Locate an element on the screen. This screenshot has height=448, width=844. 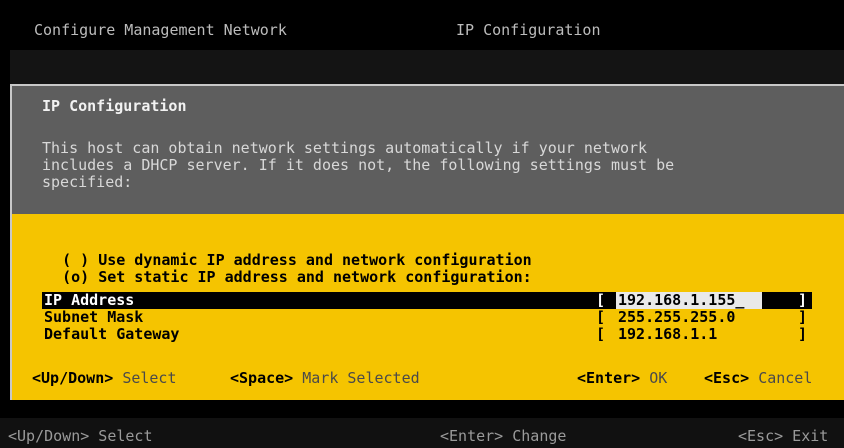
subnet-mask-bracket-open: [ is located at coordinates (601, 317).